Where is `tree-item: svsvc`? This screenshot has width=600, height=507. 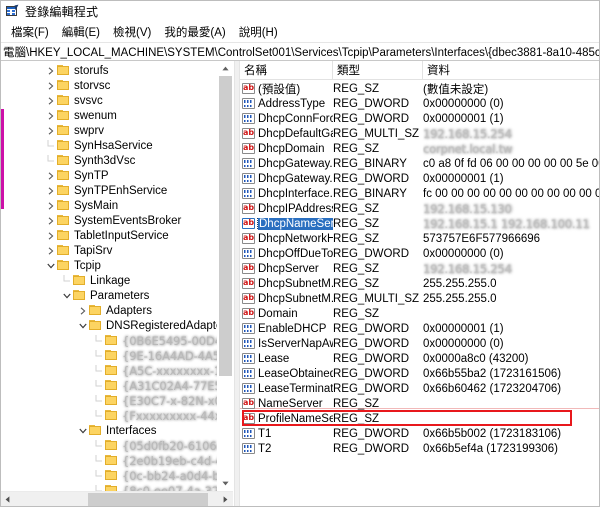
tree-item: svsvc is located at coordinates (116, 100).